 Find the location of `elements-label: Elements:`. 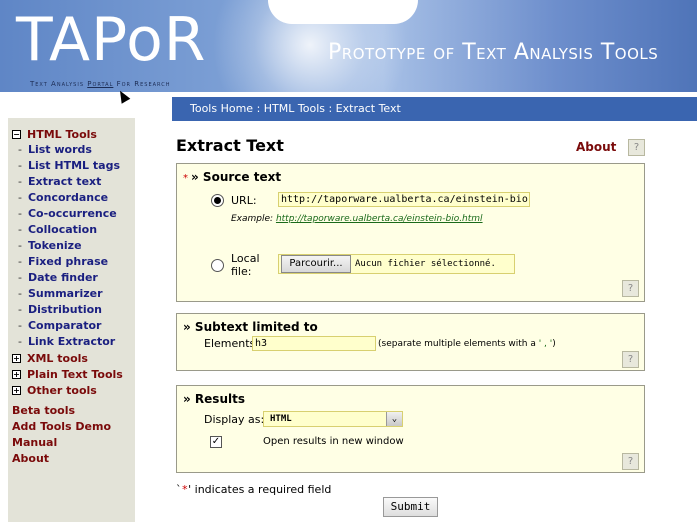

elements-label: Elements: is located at coordinates (231, 343).